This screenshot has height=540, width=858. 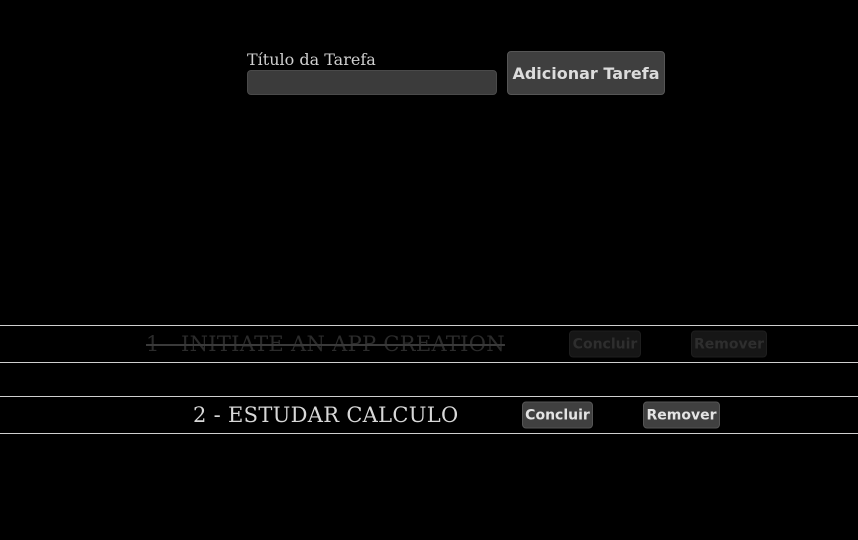 What do you see at coordinates (372, 82) in the screenshot?
I see `task-title-input` at bounding box center [372, 82].